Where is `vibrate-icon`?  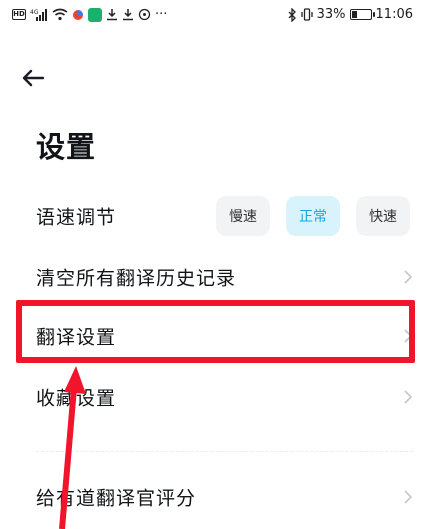 vibrate-icon is located at coordinates (306, 14).